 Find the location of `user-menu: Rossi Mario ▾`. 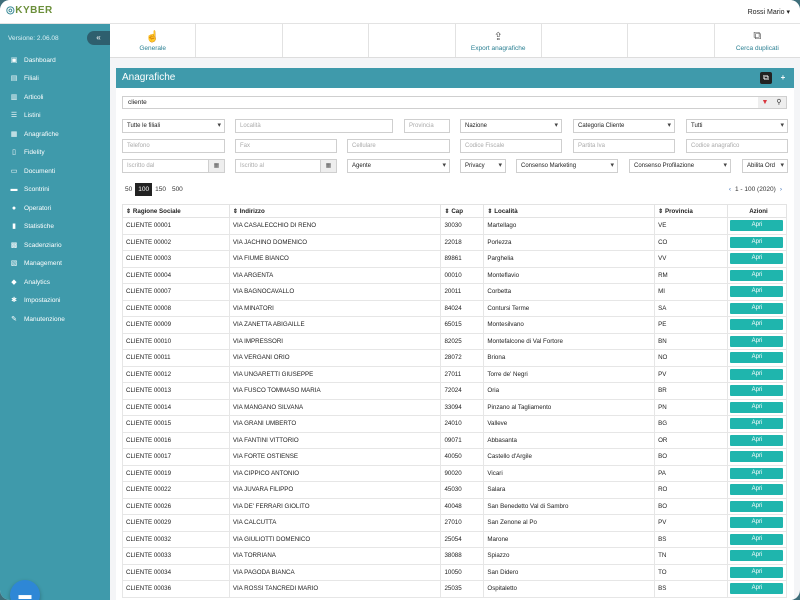

user-menu: Rossi Mario ▾ is located at coordinates (769, 12).